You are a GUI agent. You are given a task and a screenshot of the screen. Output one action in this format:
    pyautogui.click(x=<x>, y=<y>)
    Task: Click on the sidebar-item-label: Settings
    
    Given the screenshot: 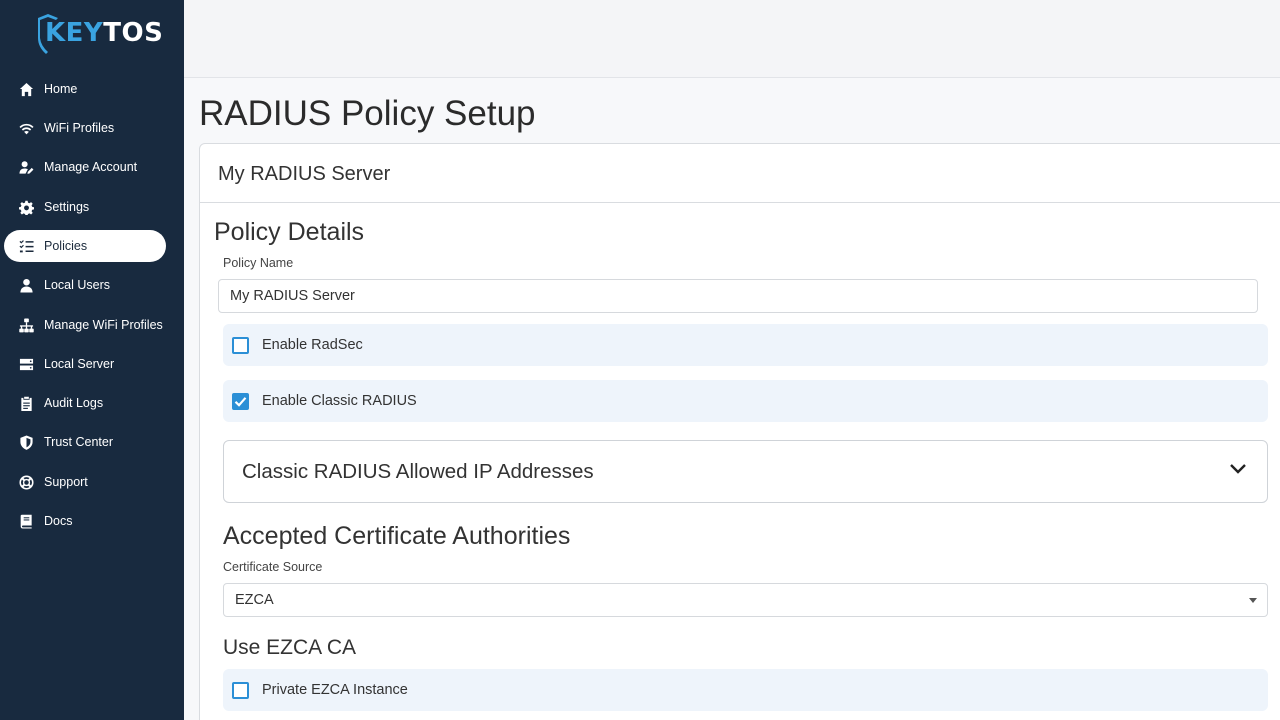 What is the action you would take?
    pyautogui.click(x=67, y=207)
    